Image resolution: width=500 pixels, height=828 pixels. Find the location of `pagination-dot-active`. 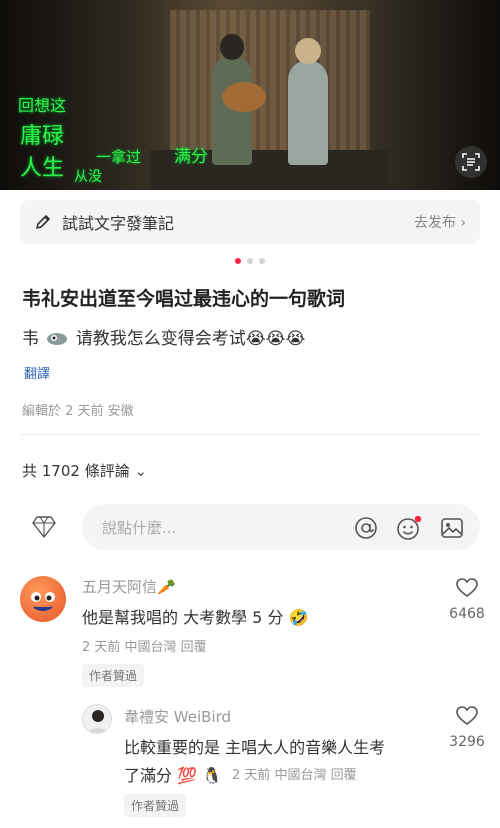

pagination-dot-active is located at coordinates (238, 261).